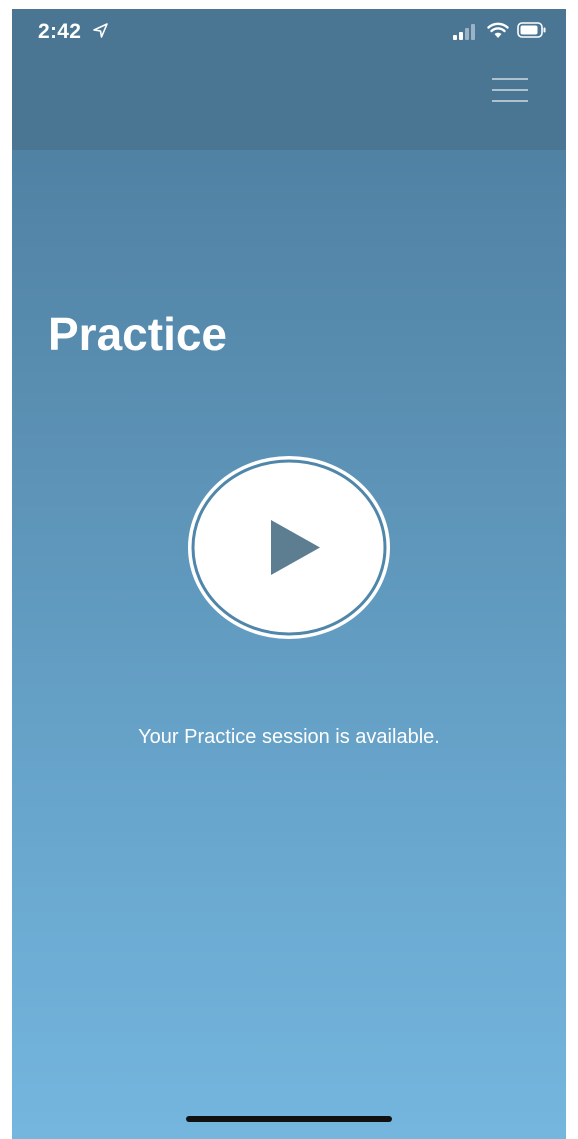 Image resolution: width=578 pixels, height=1139 pixels. I want to click on page-title: Practice, so click(138, 334).